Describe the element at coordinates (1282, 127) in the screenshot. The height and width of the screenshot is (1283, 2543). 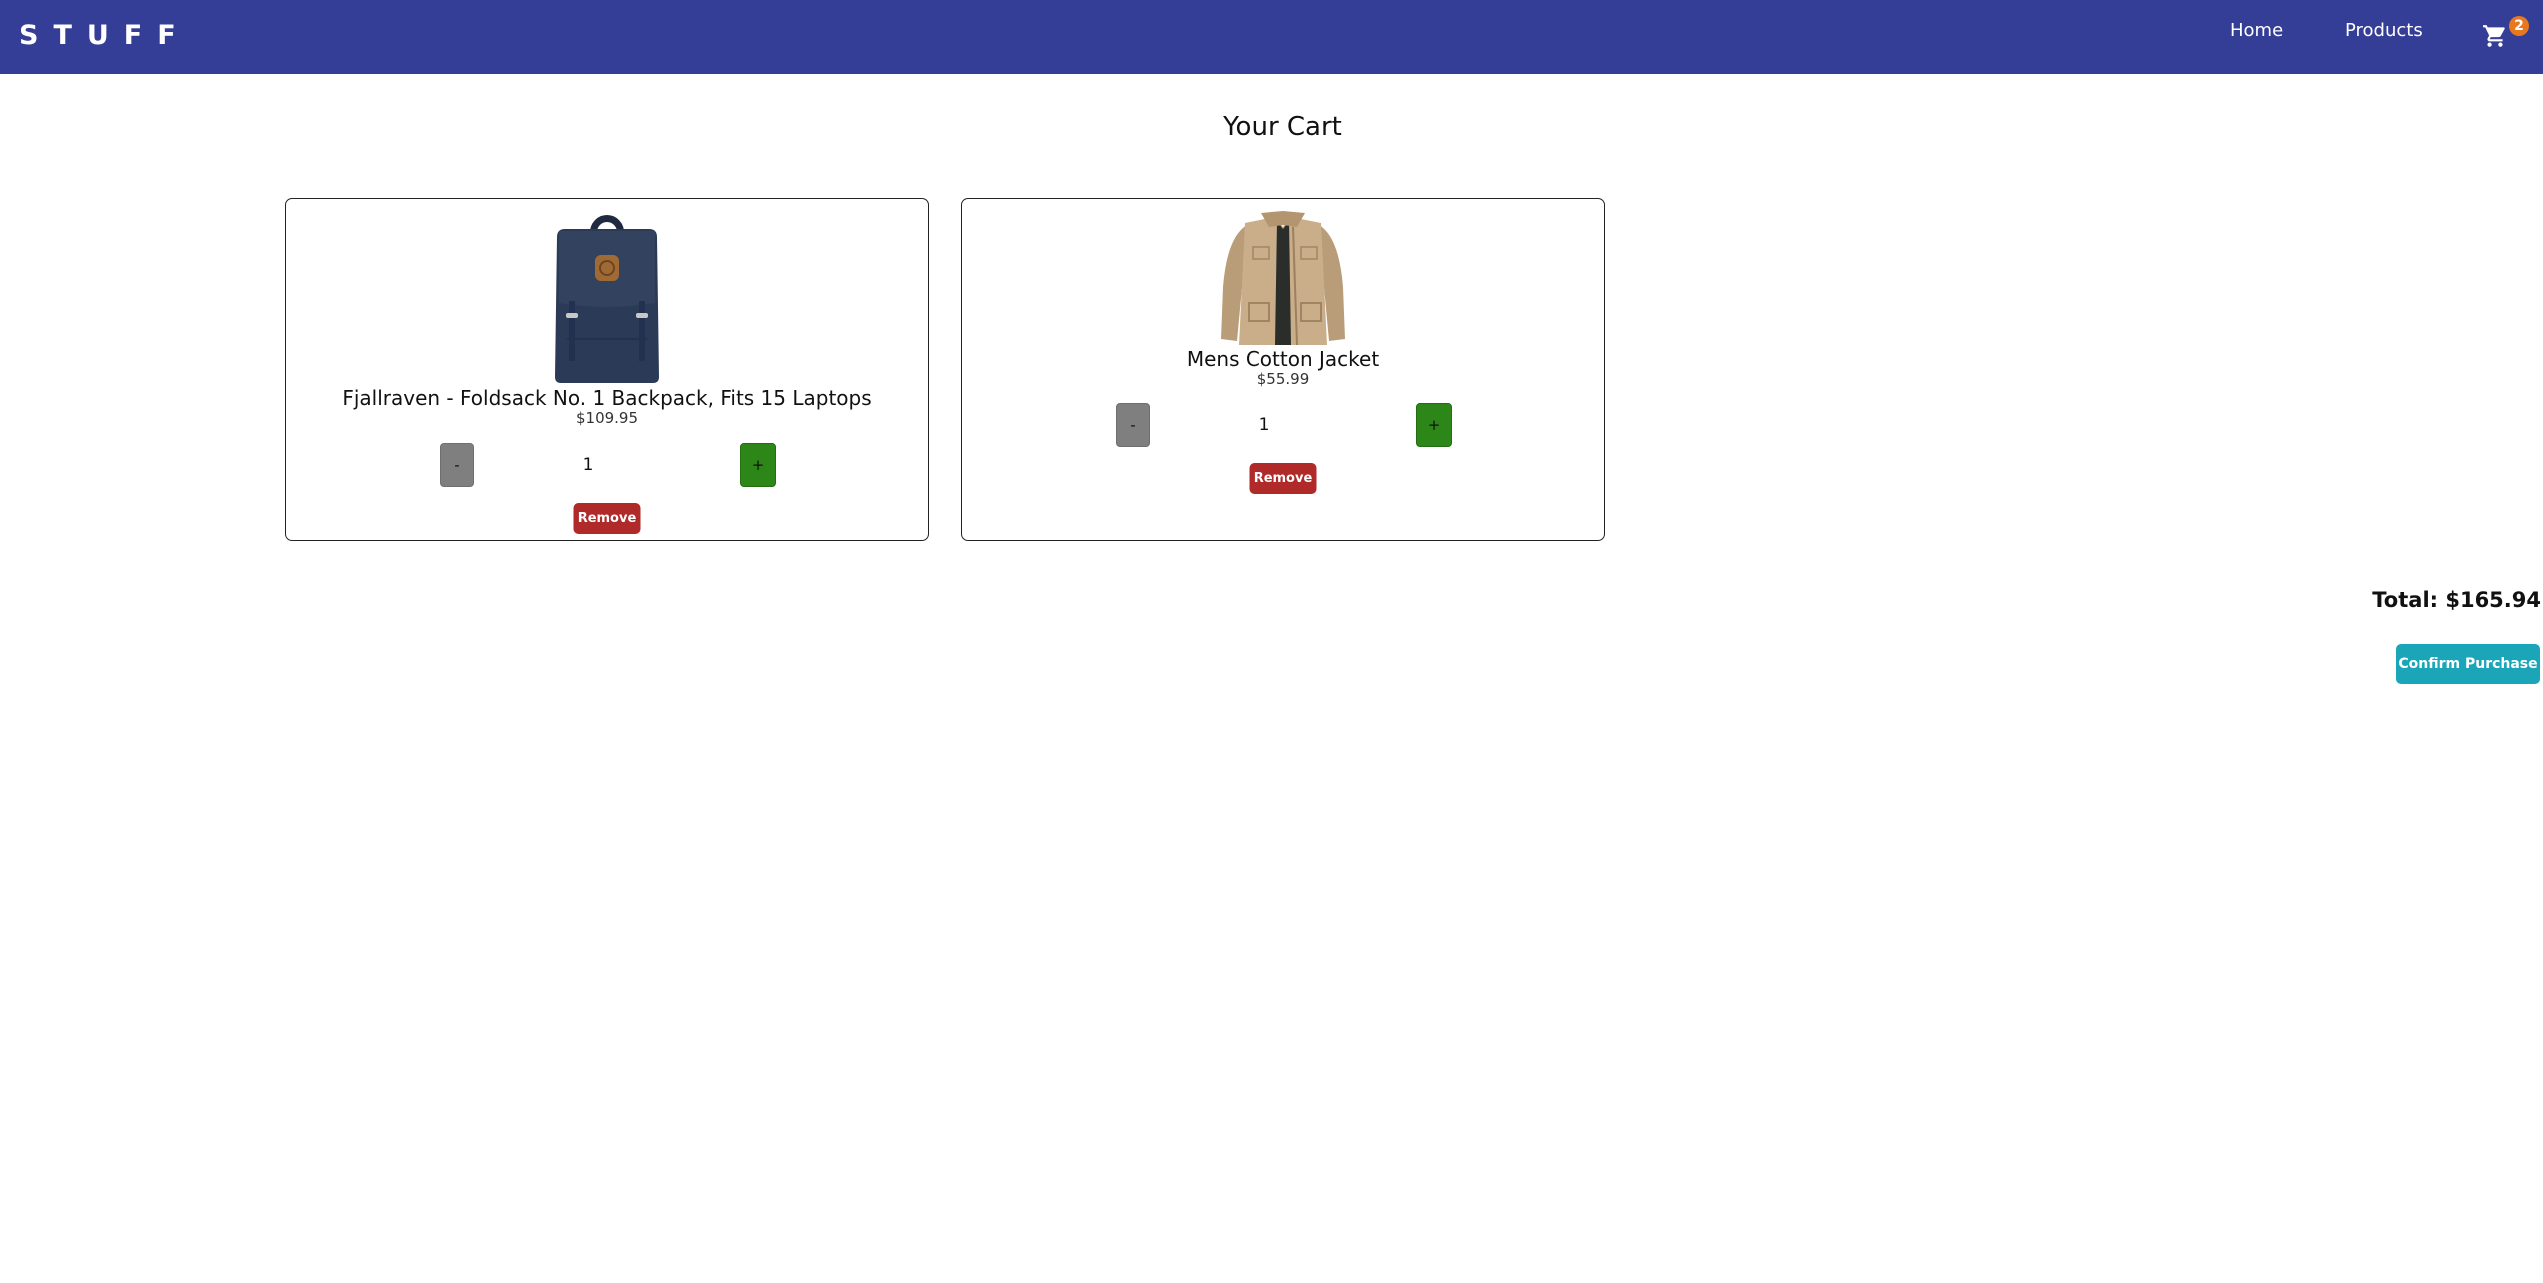
I see `page-title: Your Cart` at that location.